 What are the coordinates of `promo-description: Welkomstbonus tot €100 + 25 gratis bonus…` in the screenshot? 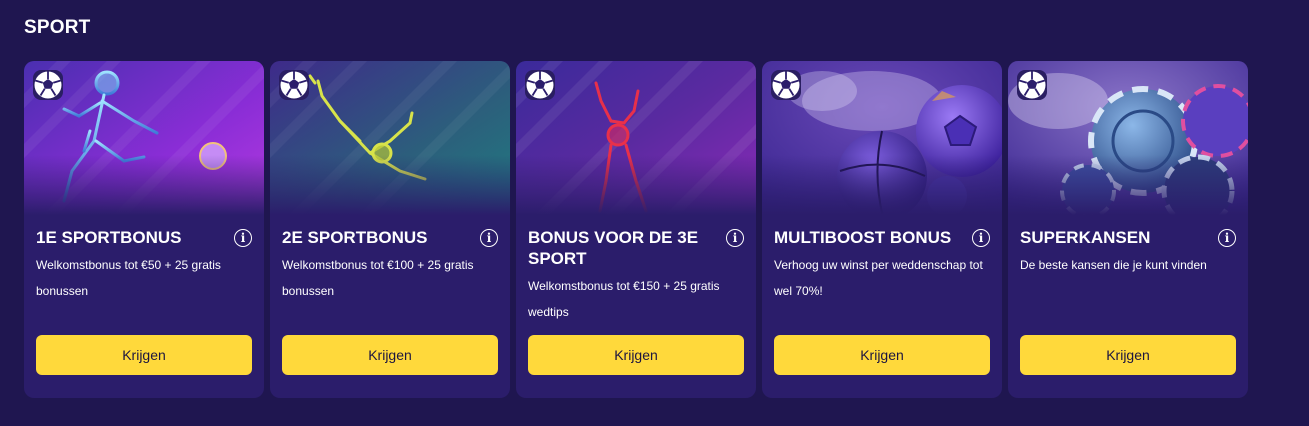 It's located at (378, 278).